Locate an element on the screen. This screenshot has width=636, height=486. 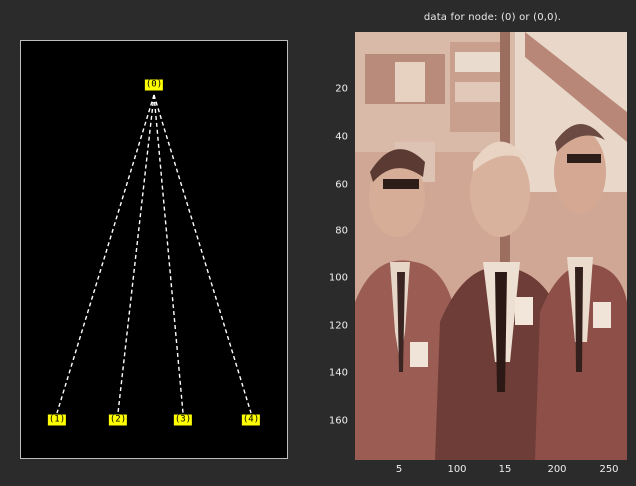
tree-node-4: (4) is located at coordinates (251, 420).